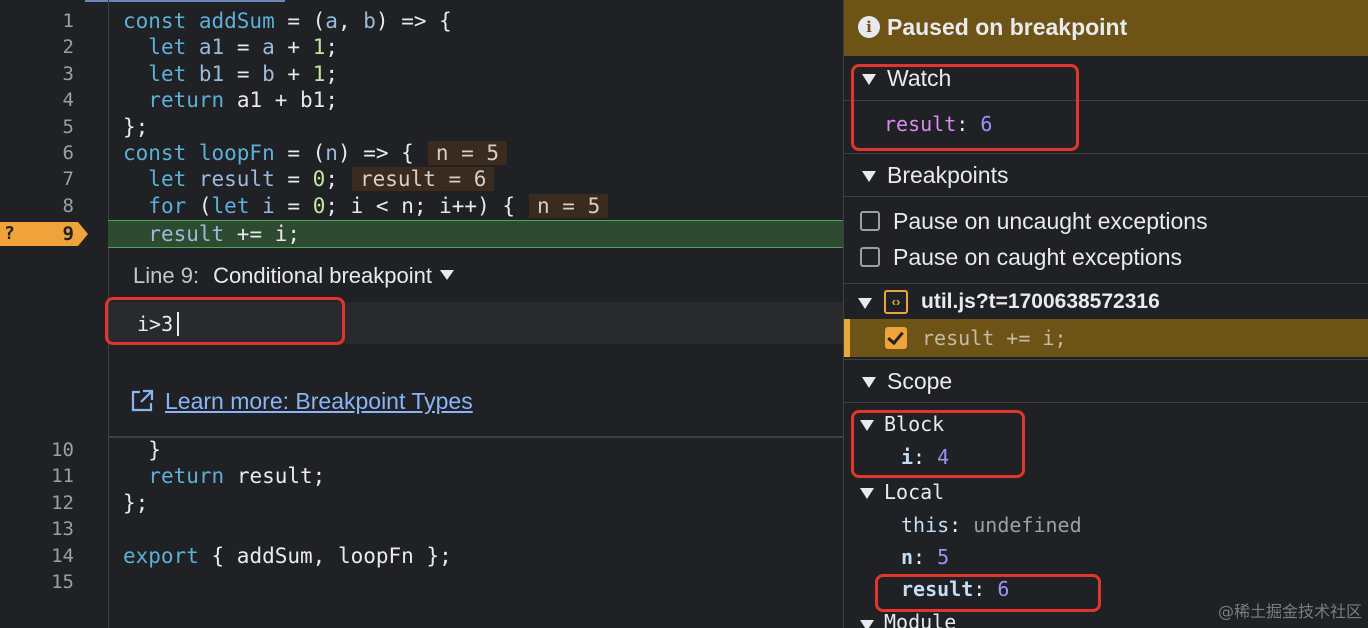  I want to click on code-line-9: result += i;, so click(211, 234).